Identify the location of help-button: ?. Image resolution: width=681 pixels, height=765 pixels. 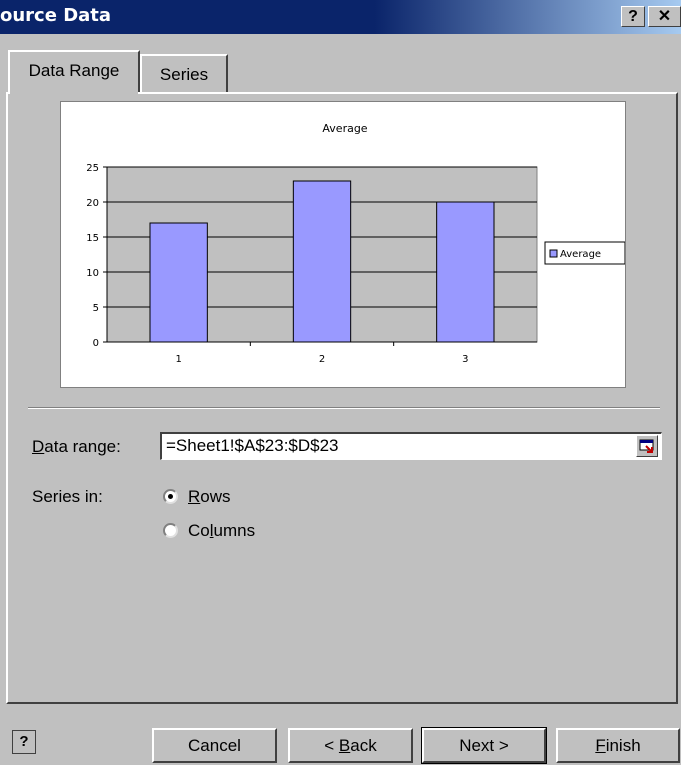
(24, 742).